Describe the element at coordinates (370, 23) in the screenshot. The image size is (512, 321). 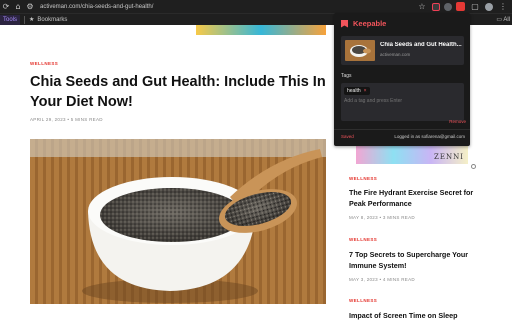
I see `popup-brand: Keepable` at that location.